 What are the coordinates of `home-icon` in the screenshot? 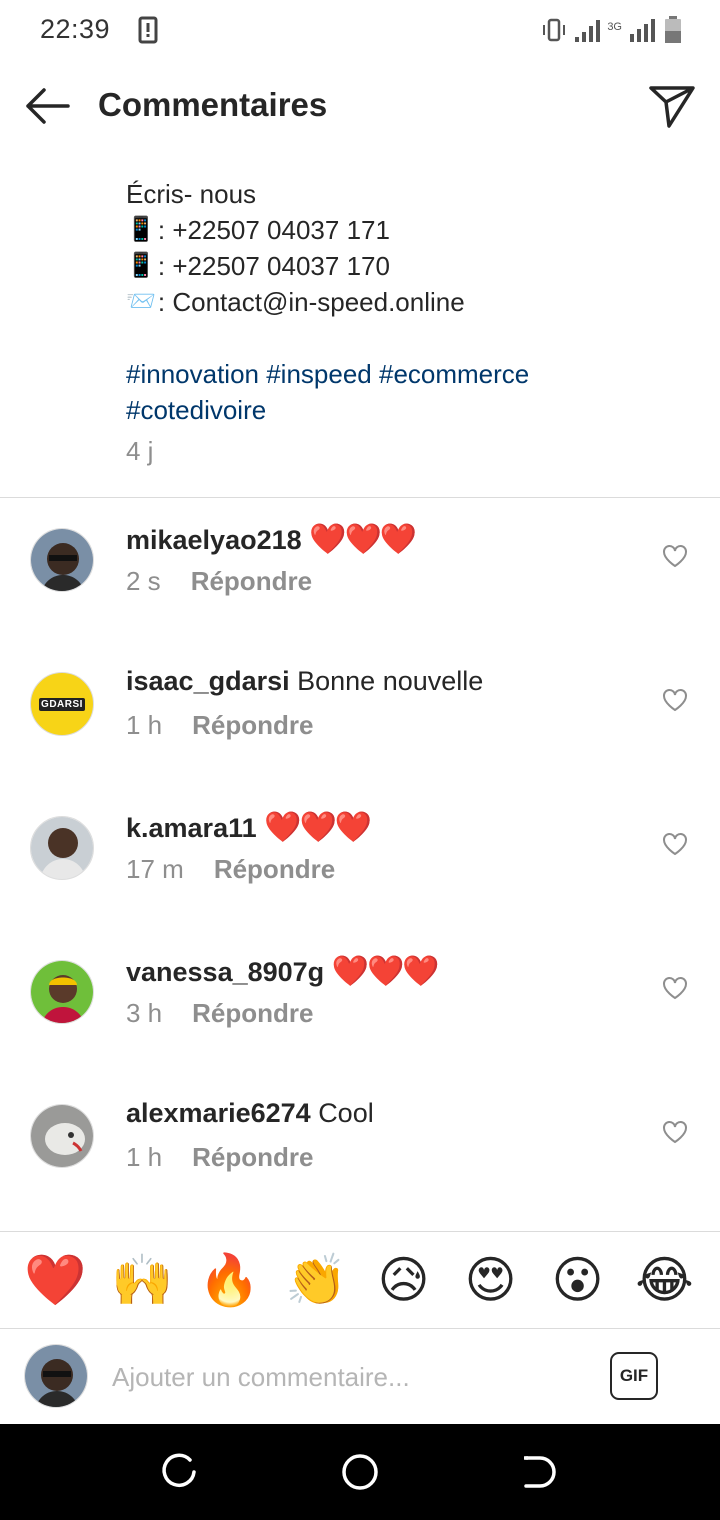 It's located at (360, 1472).